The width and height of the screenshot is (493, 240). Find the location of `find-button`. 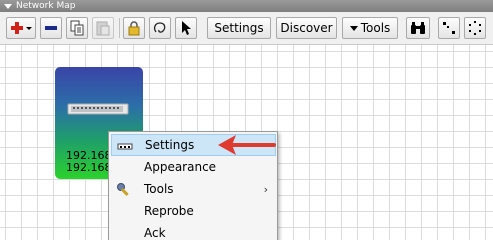

find-button is located at coordinates (418, 28).